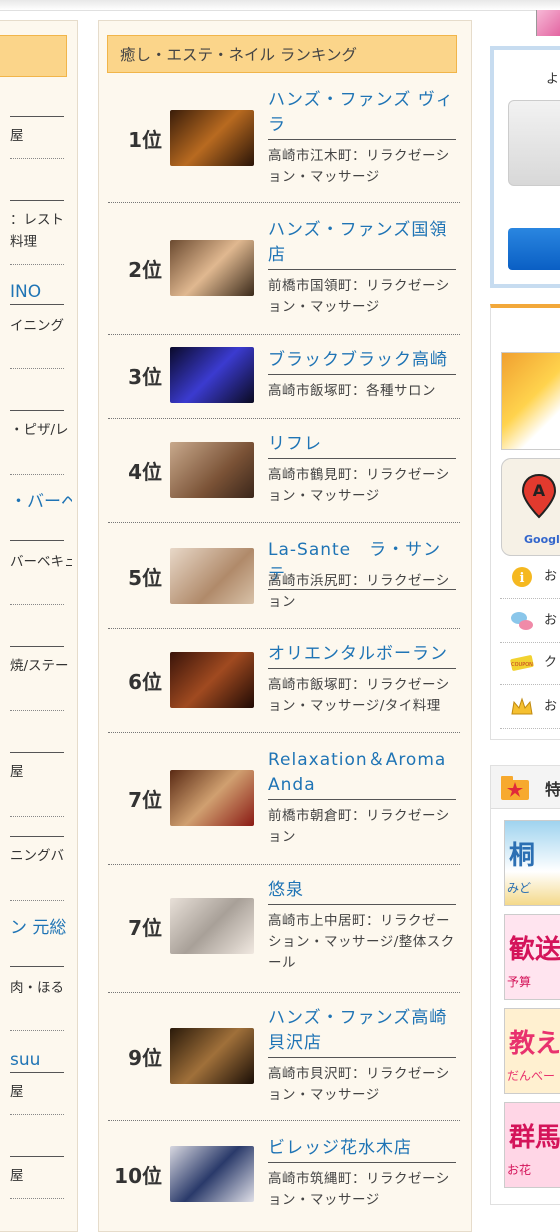  What do you see at coordinates (33, 56) in the screenshot?
I see `left-panel-header` at bounding box center [33, 56].